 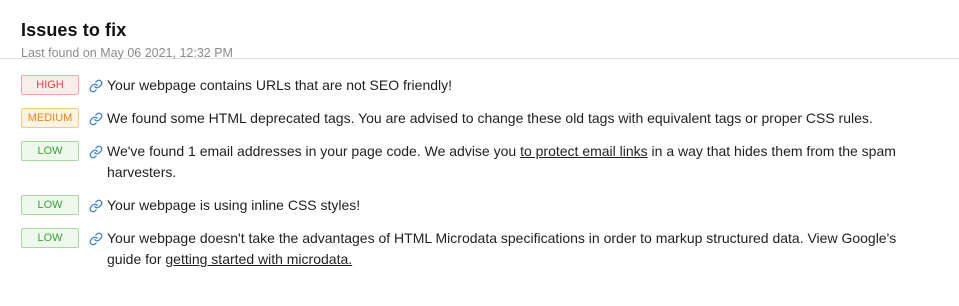 What do you see at coordinates (234, 205) in the screenshot?
I see `issue-text: Your webpage is using inline CSS styles!` at bounding box center [234, 205].